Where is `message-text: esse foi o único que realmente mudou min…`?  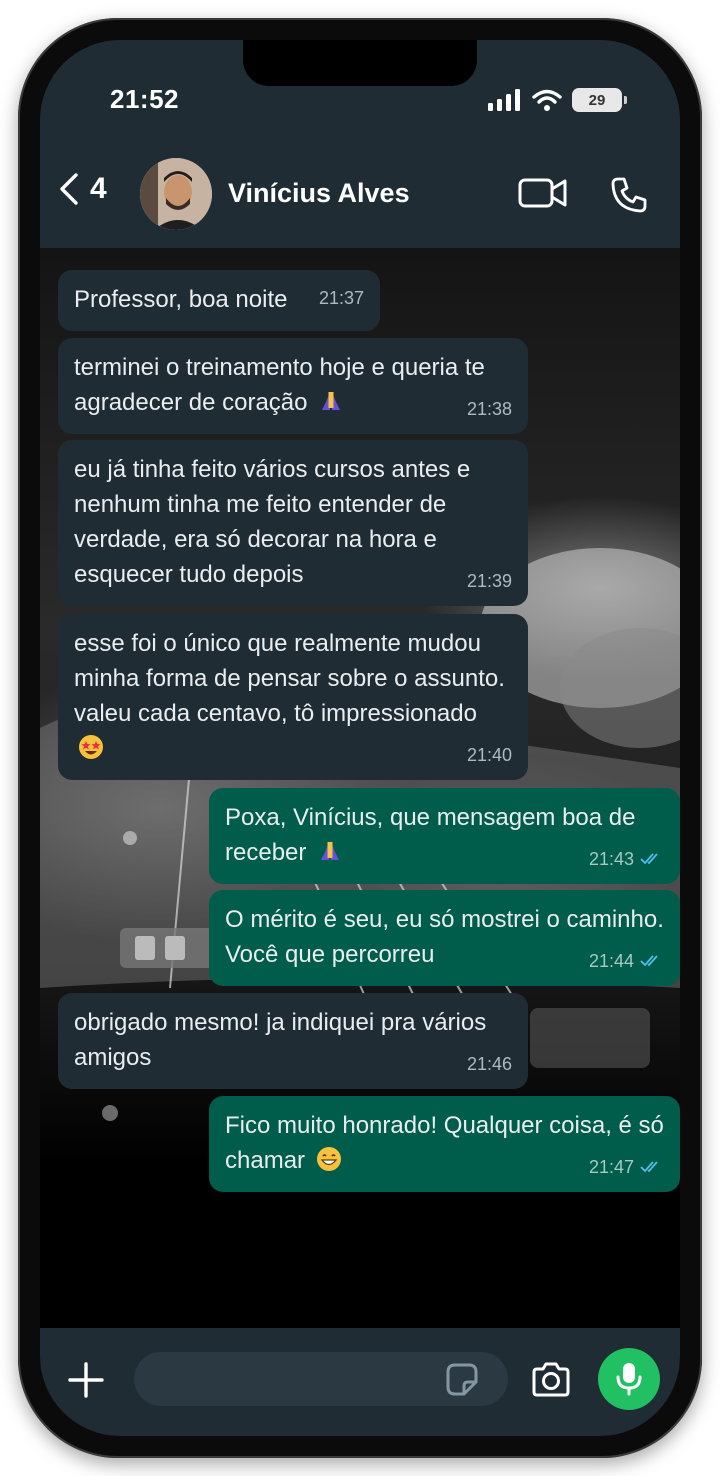 message-text: esse foi o único que realmente mudou min… is located at coordinates (289, 678).